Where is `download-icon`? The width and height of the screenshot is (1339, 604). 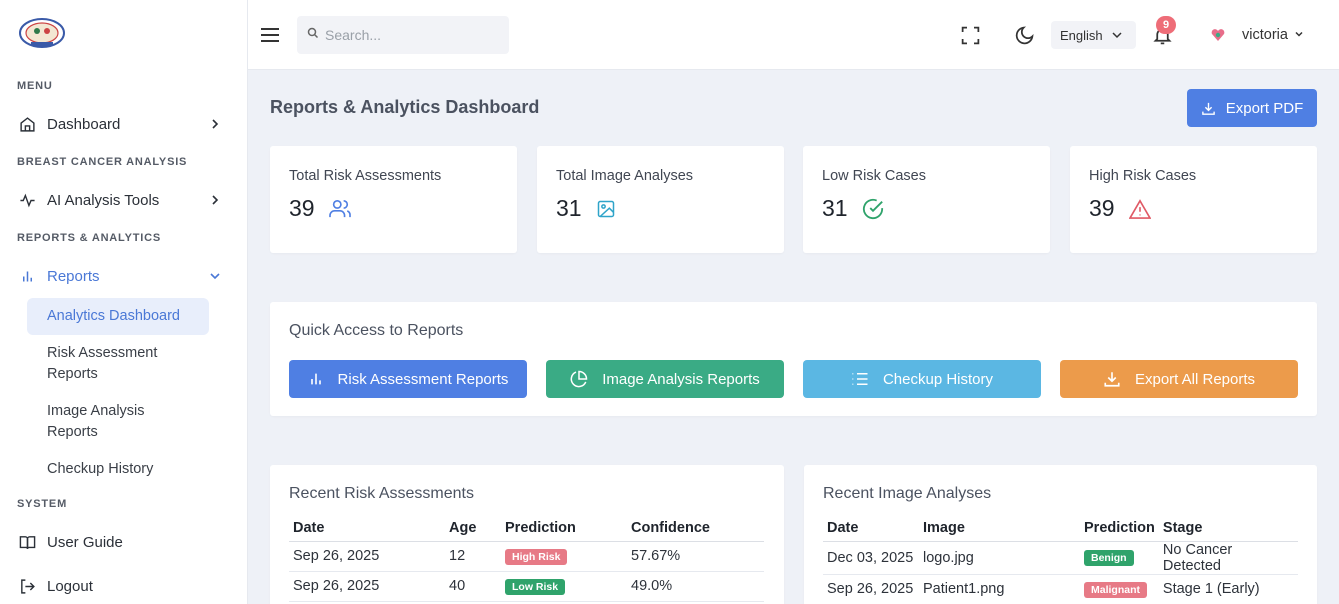 download-icon is located at coordinates (1208, 108).